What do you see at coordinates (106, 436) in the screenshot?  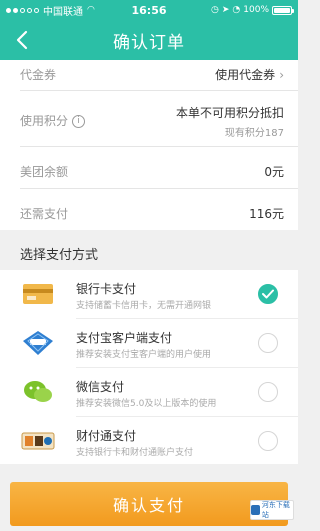 I see `payment-option-name: 财付通支付` at bounding box center [106, 436].